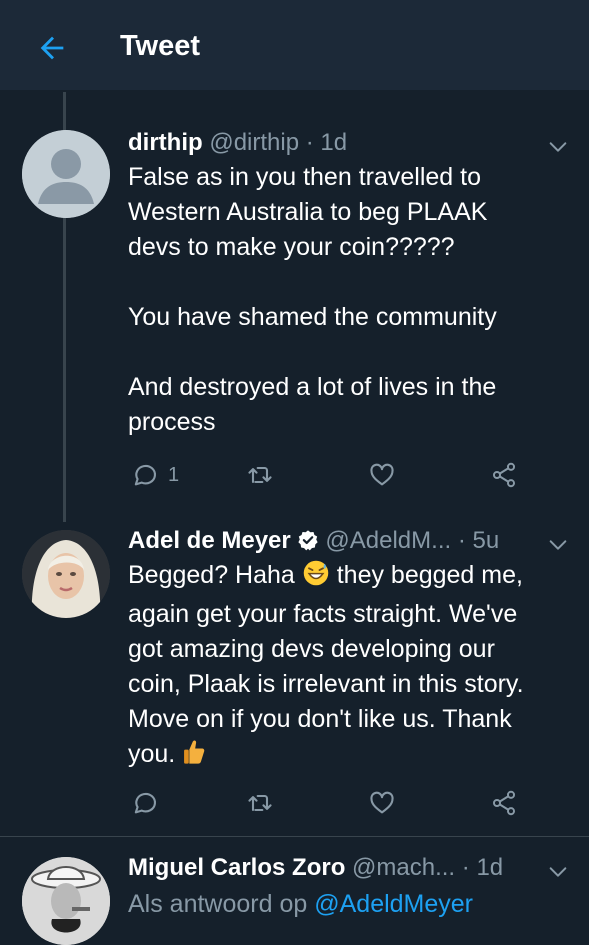  I want to click on avatar-dirthip, so click(66, 174).